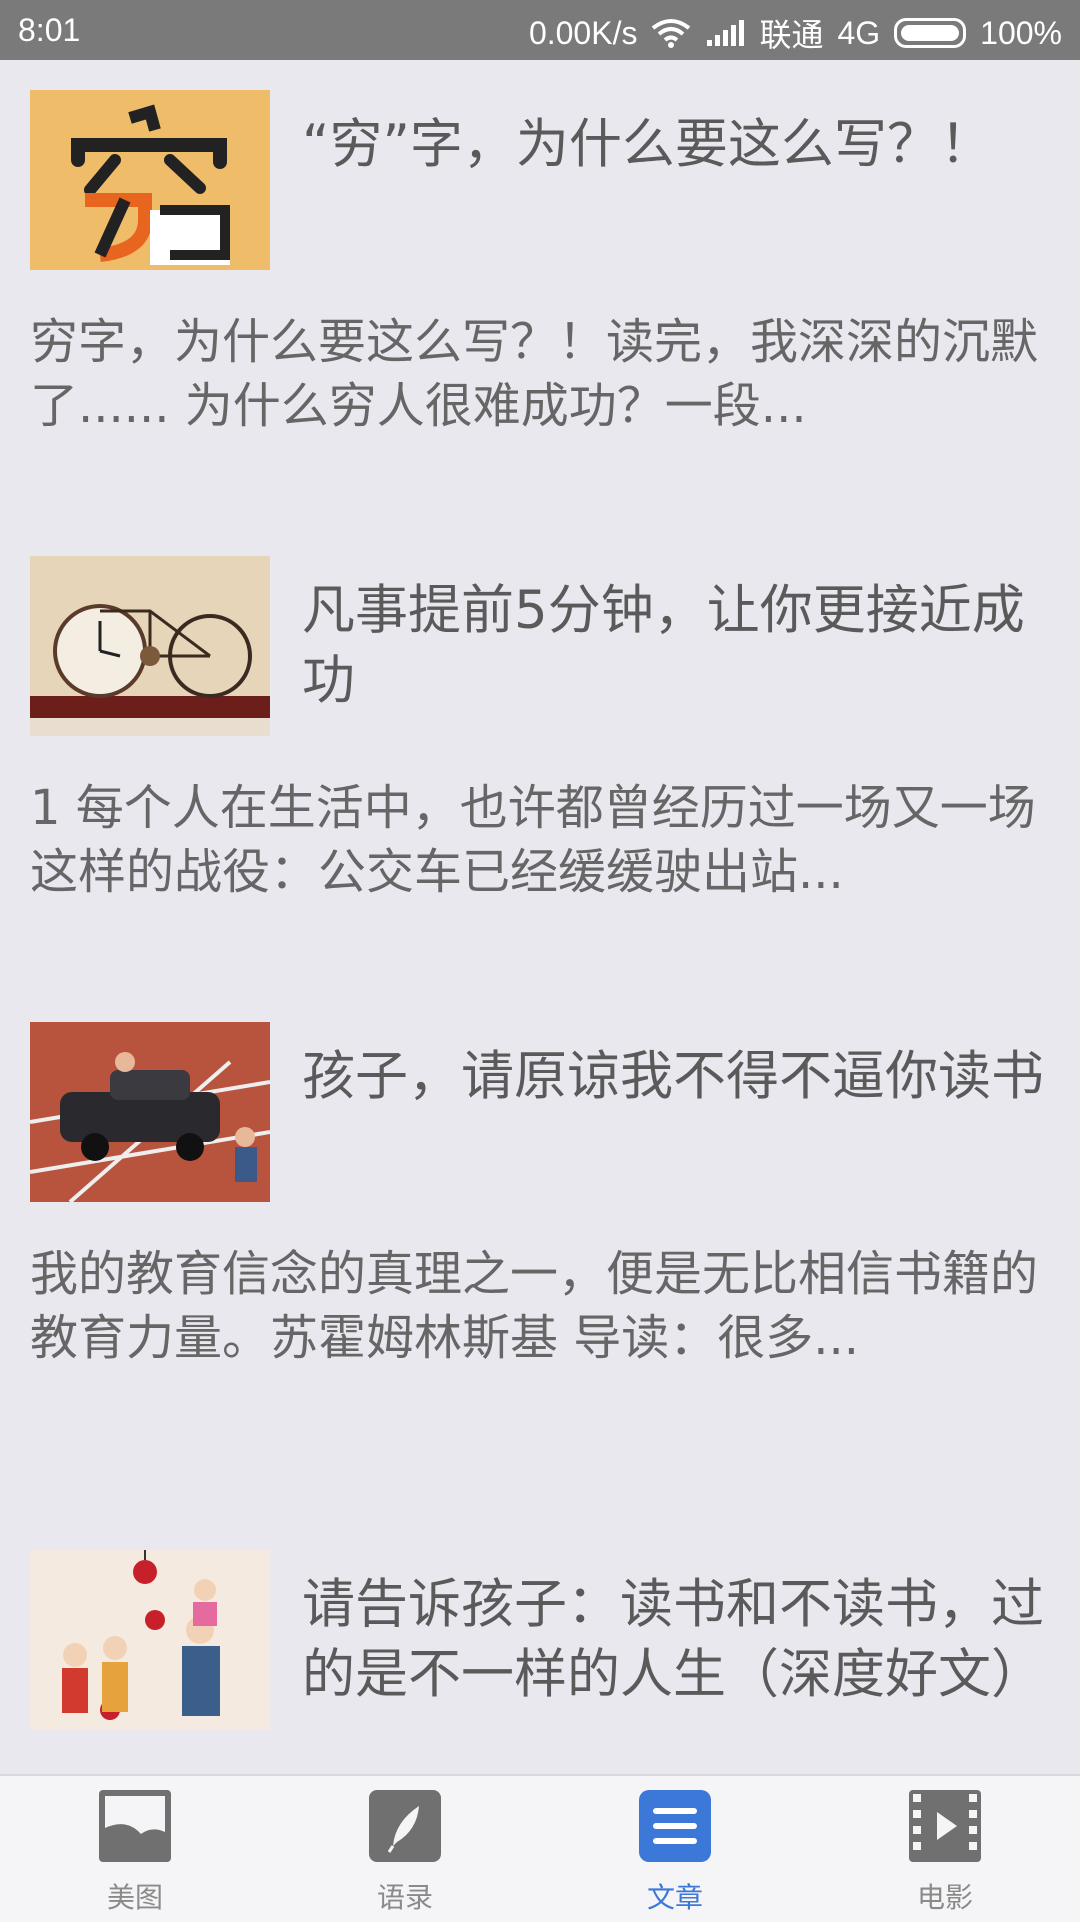  What do you see at coordinates (677, 646) in the screenshot?
I see `article-title: 凡事提前5分钟，让你更接近成功` at bounding box center [677, 646].